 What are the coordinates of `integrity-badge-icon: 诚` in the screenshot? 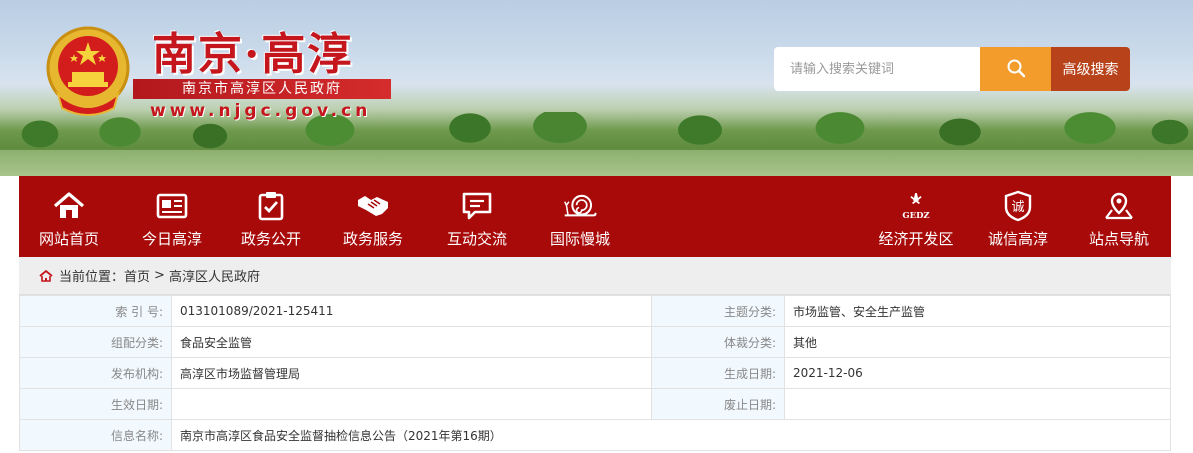 It's located at (1018, 206).